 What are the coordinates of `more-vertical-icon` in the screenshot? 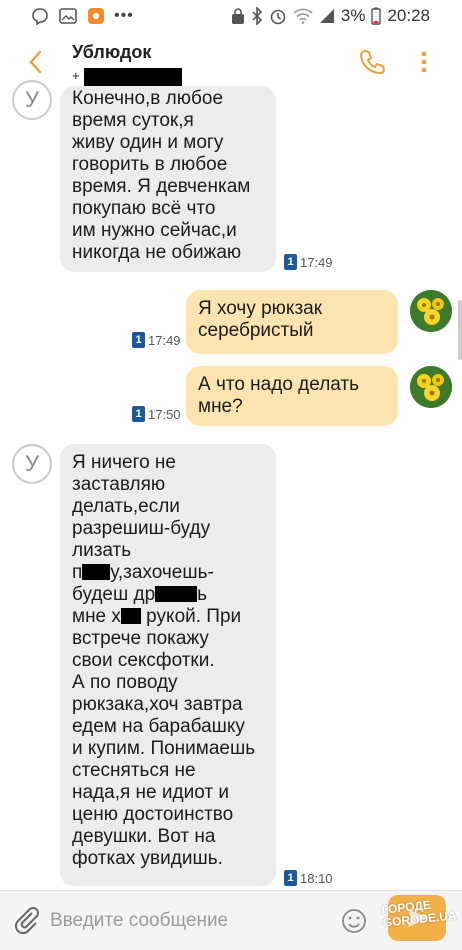 It's located at (424, 62).